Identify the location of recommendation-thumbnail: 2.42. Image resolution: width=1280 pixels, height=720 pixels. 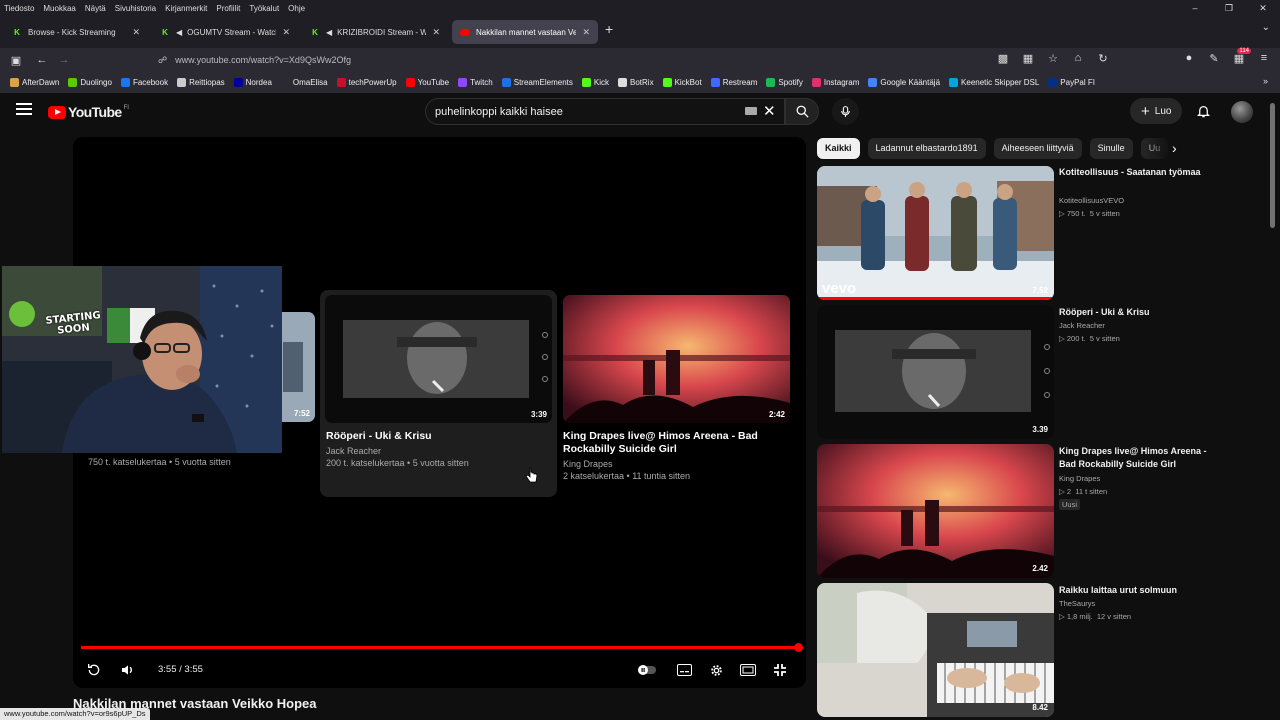
(935, 511).